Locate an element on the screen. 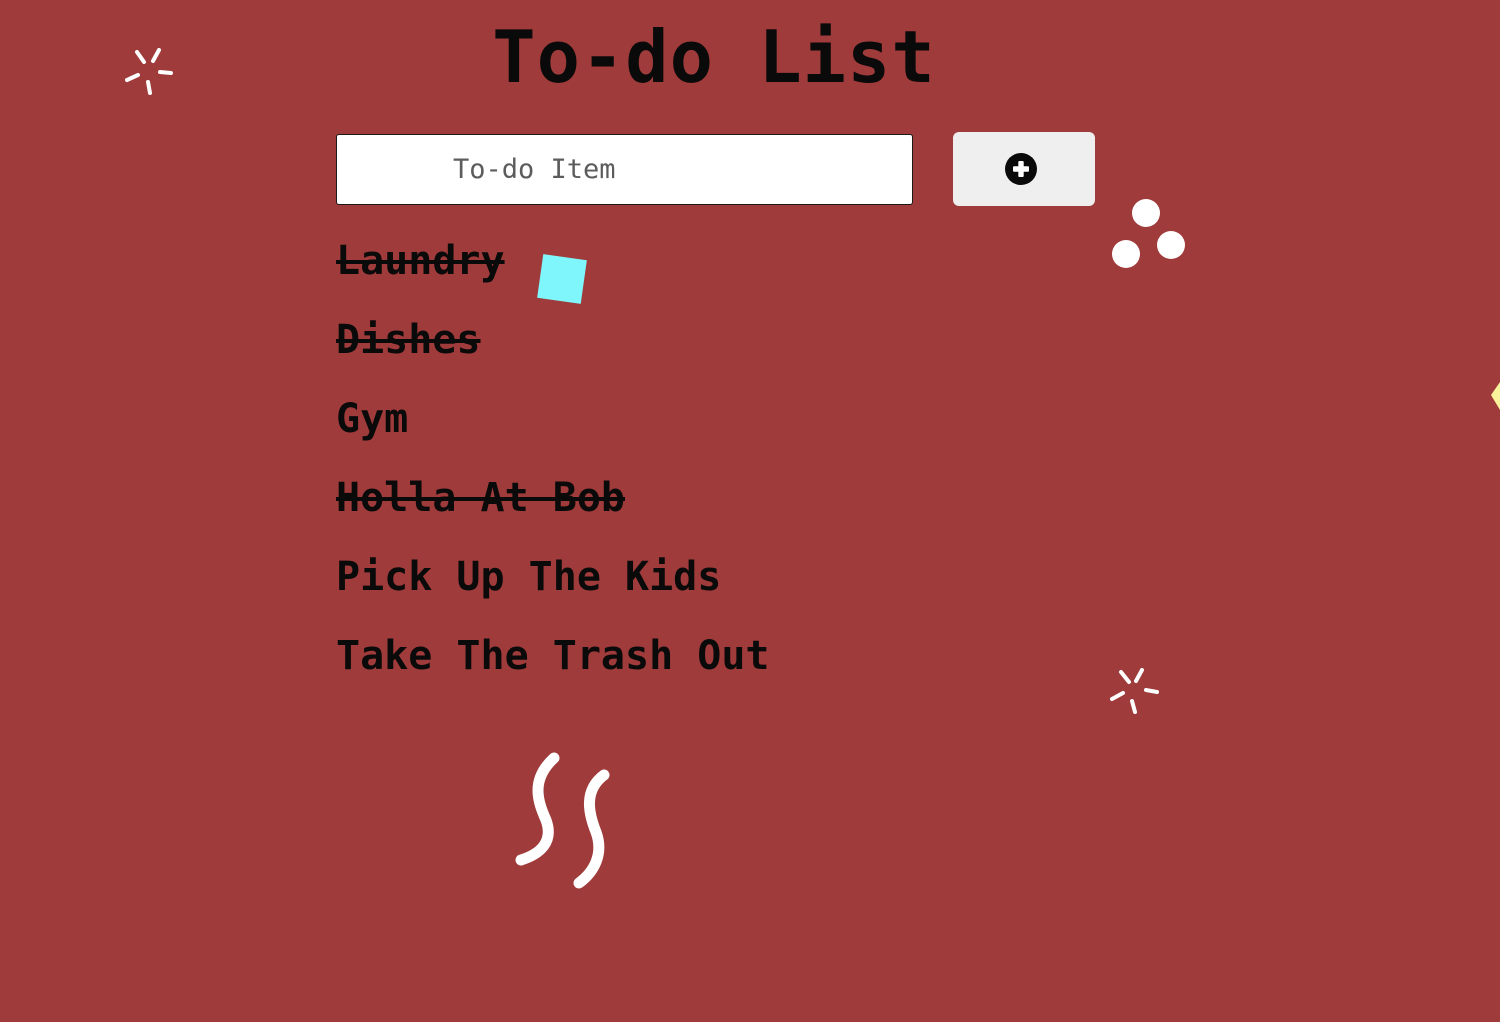 This screenshot has width=1500, height=1022. page-title: To-do List is located at coordinates (714, 57).